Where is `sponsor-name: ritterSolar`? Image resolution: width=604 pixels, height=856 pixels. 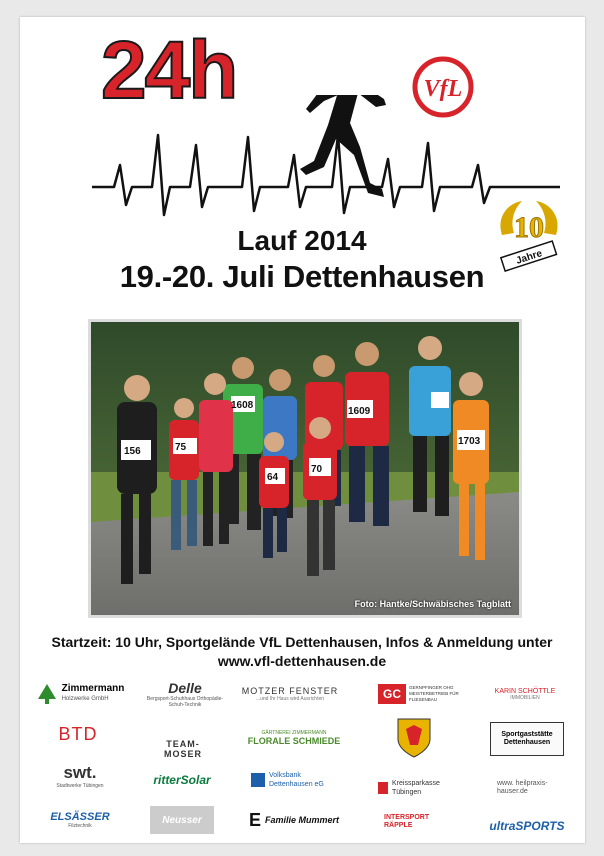
sponsor-name: ritterSolar is located at coordinates (182, 780).